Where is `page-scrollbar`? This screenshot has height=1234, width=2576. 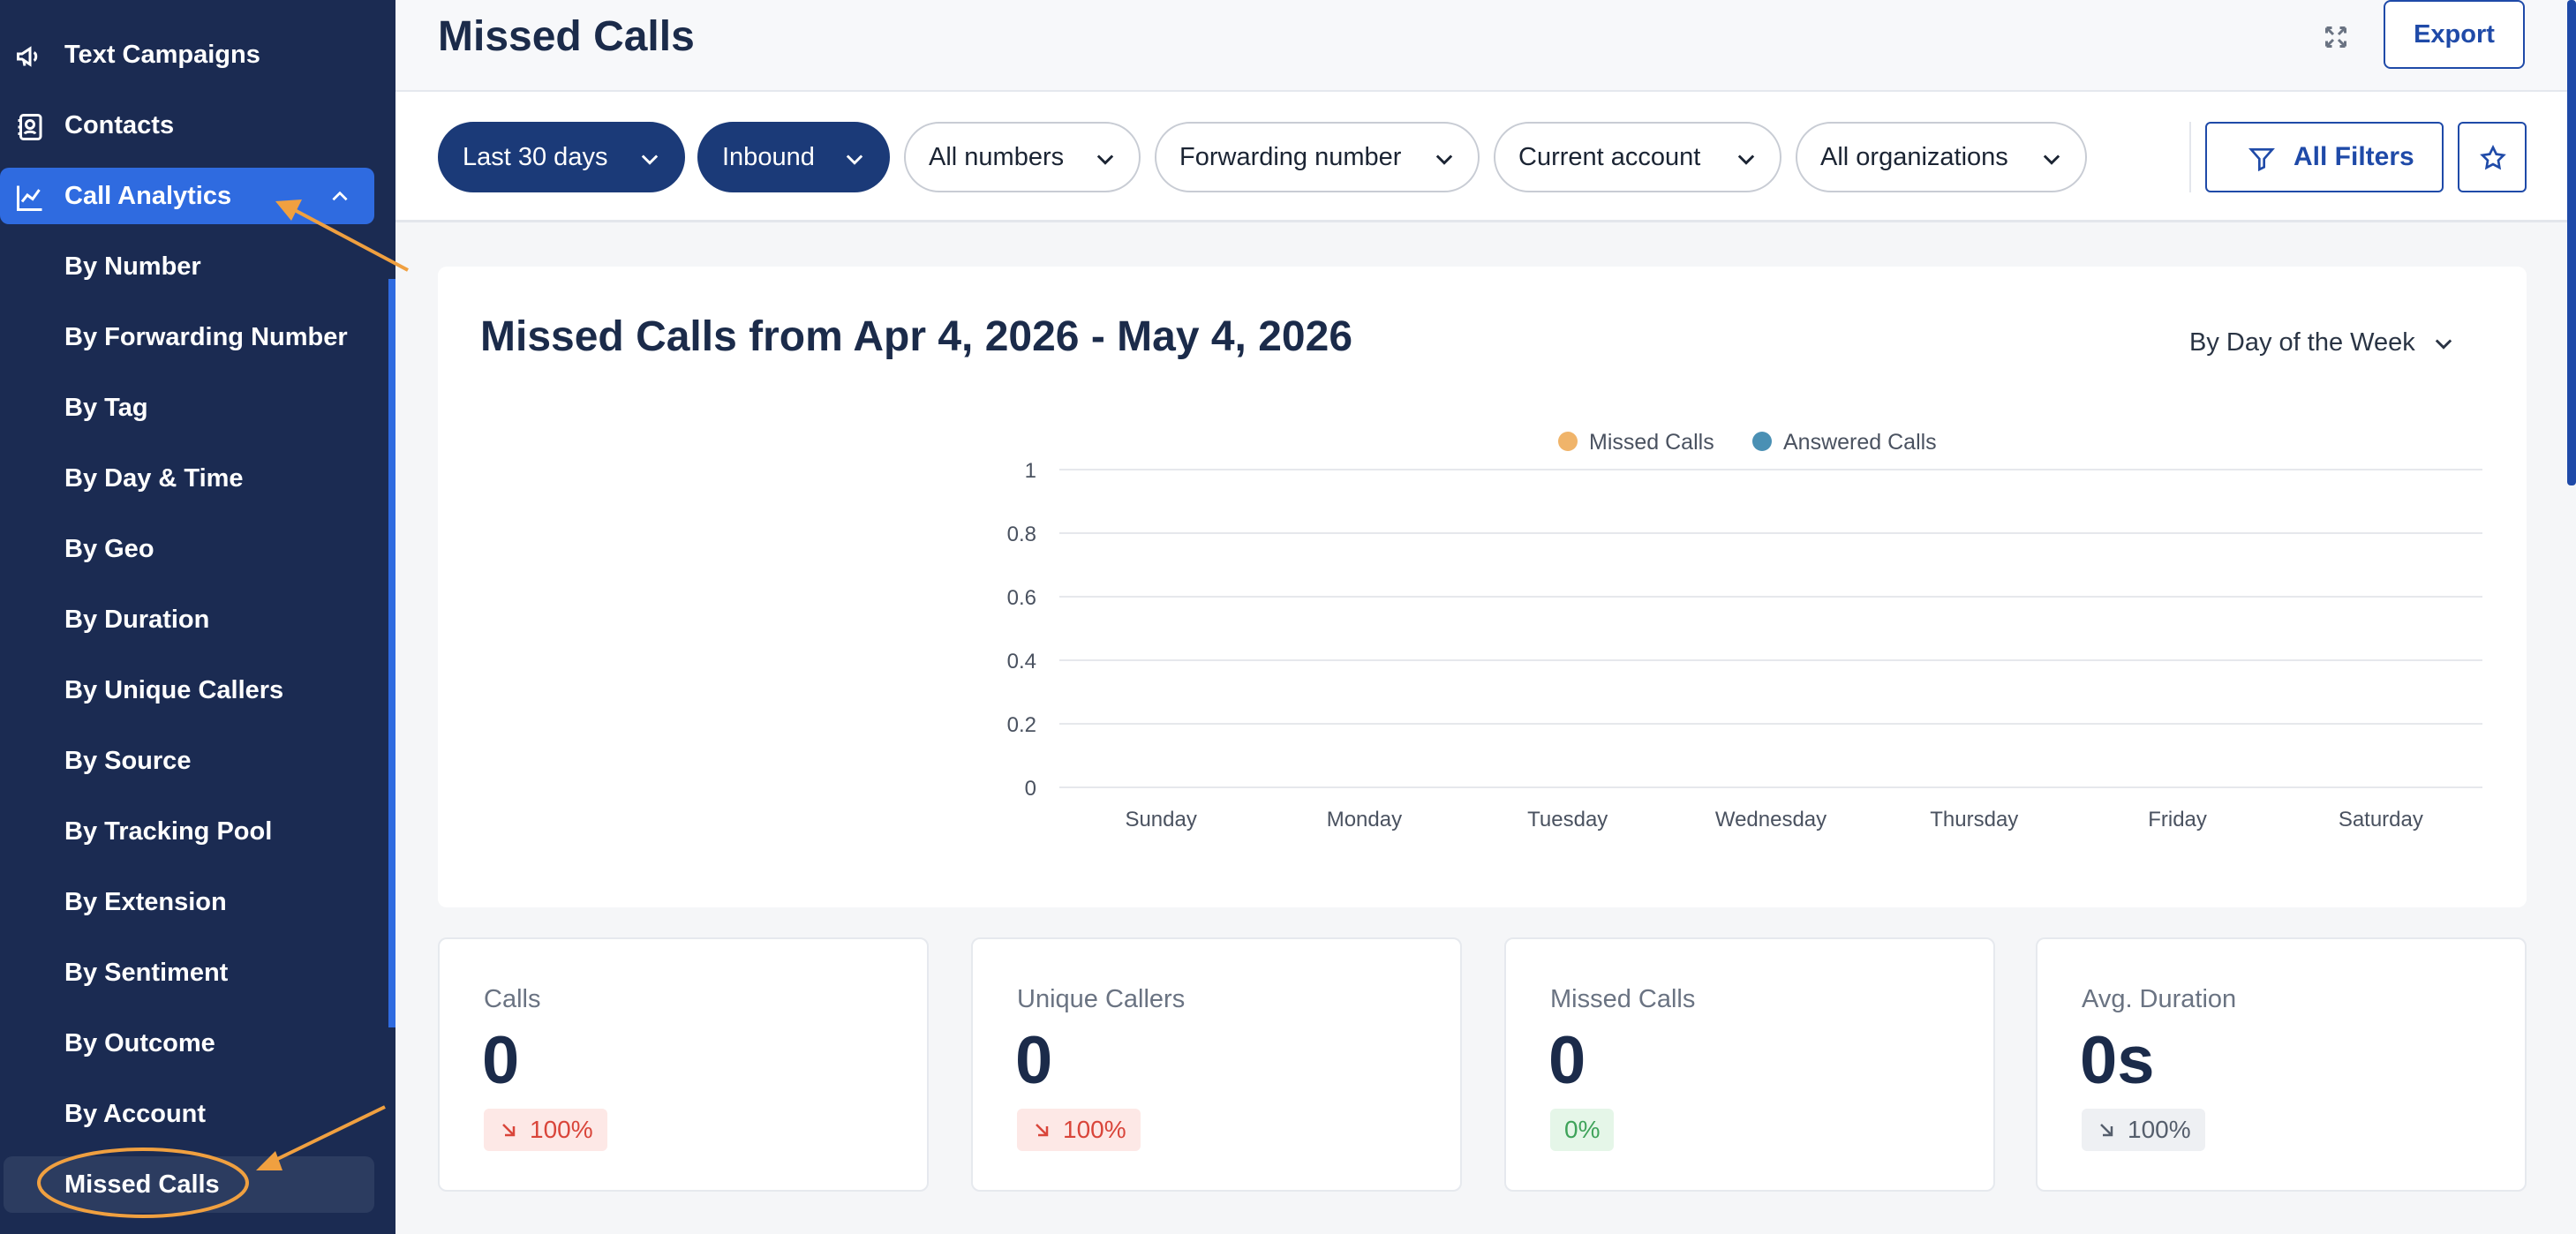
page-scrollbar is located at coordinates (2572, 242).